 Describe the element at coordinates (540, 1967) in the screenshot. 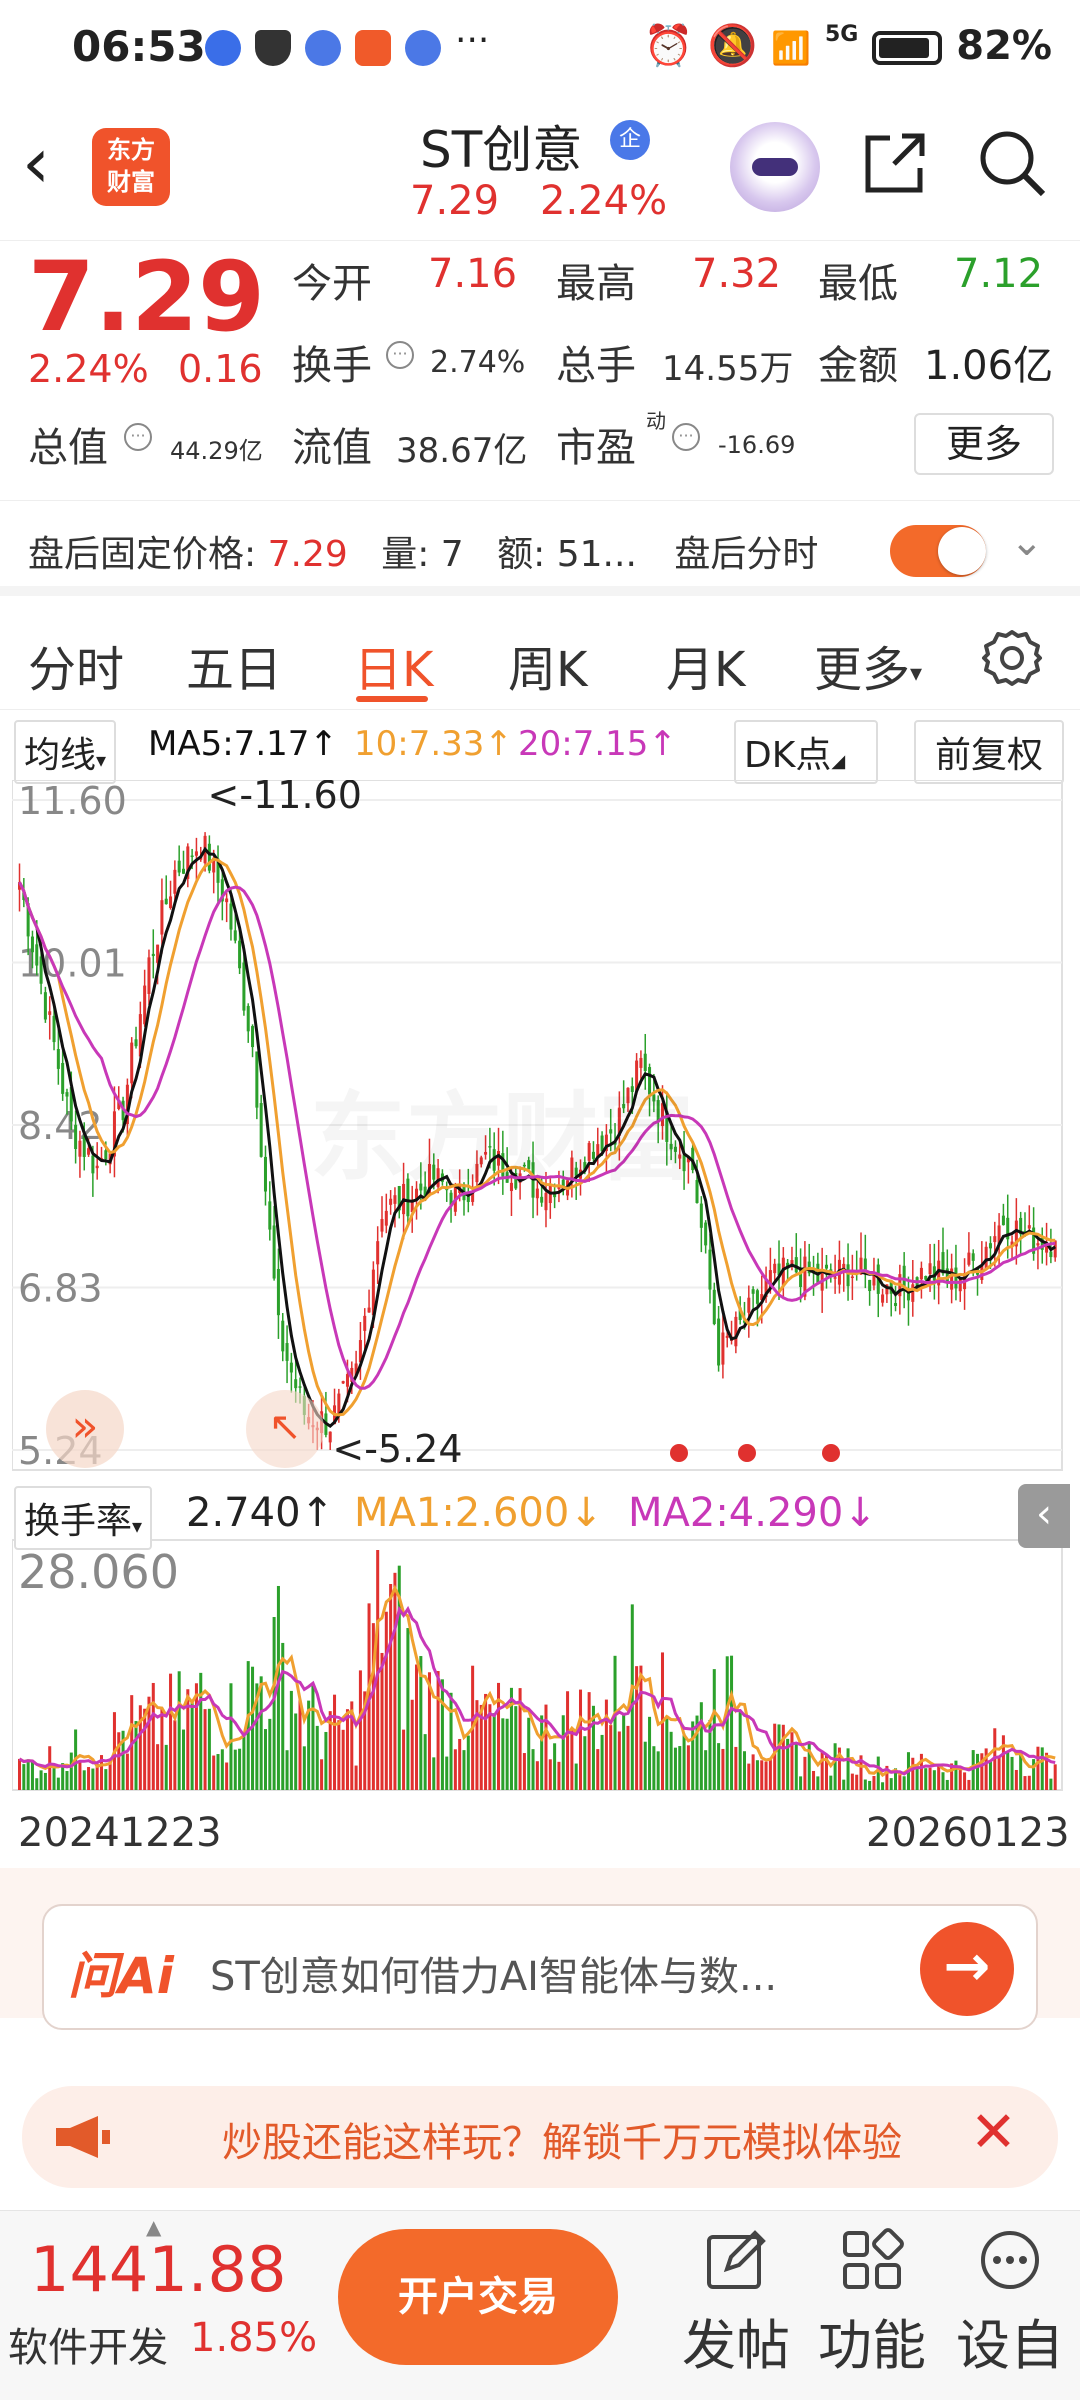

I see `ai-question-box: 问Ai ST创意如何借力AI智能体与数... →` at that location.